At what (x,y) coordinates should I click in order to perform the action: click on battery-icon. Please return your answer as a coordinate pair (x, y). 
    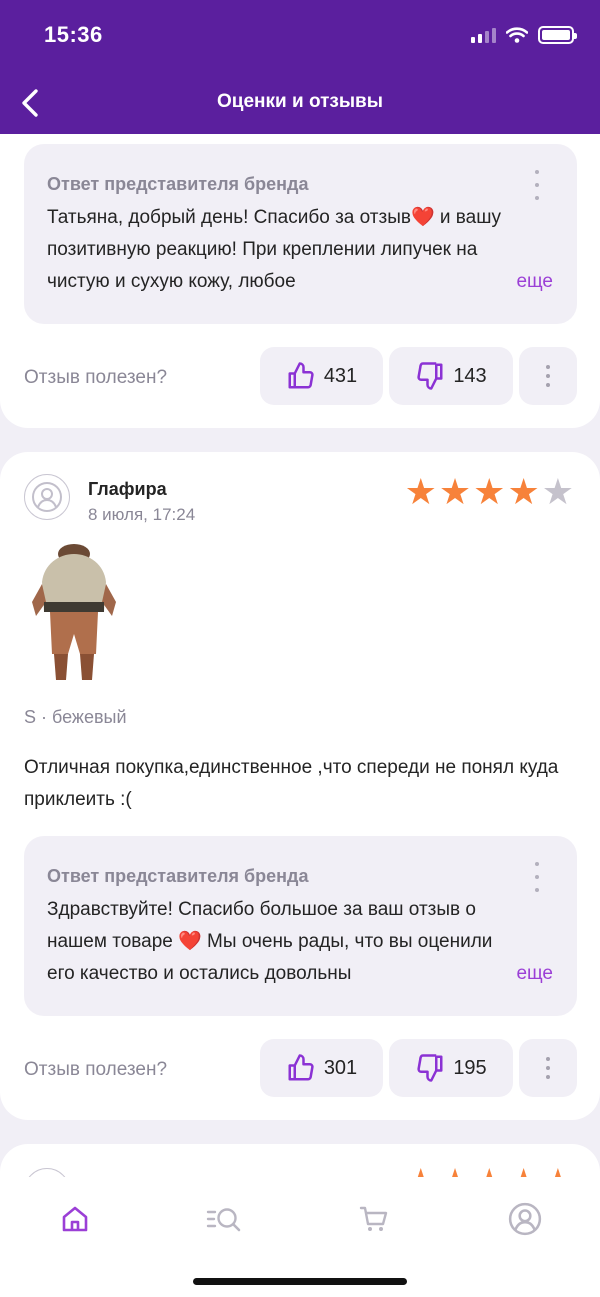
    Looking at the image, I should click on (557, 35).